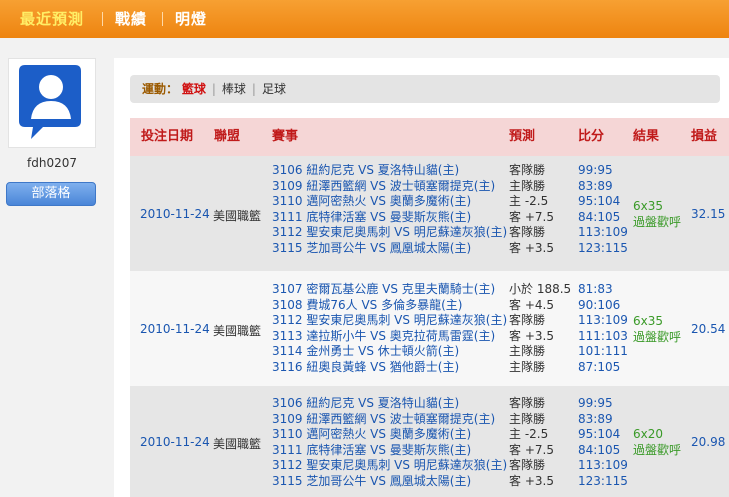 The image size is (729, 497). I want to click on game-line: 3114 金州勇士 VS 休士頓火箭(主), so click(389, 352).